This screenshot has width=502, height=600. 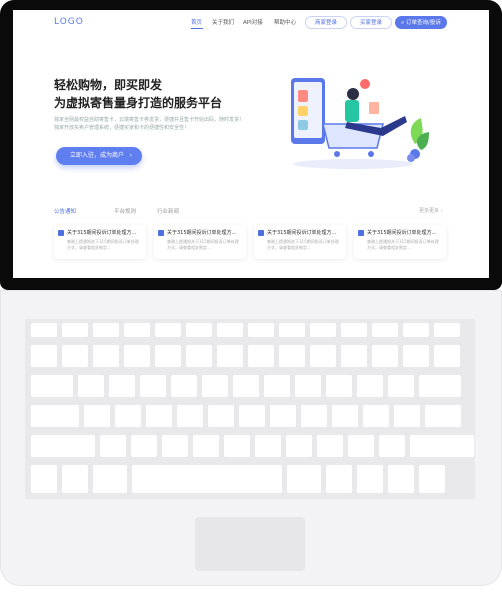 What do you see at coordinates (421, 22) in the screenshot?
I see `order-query-button: ⌕ 订单查询/投诉` at bounding box center [421, 22].